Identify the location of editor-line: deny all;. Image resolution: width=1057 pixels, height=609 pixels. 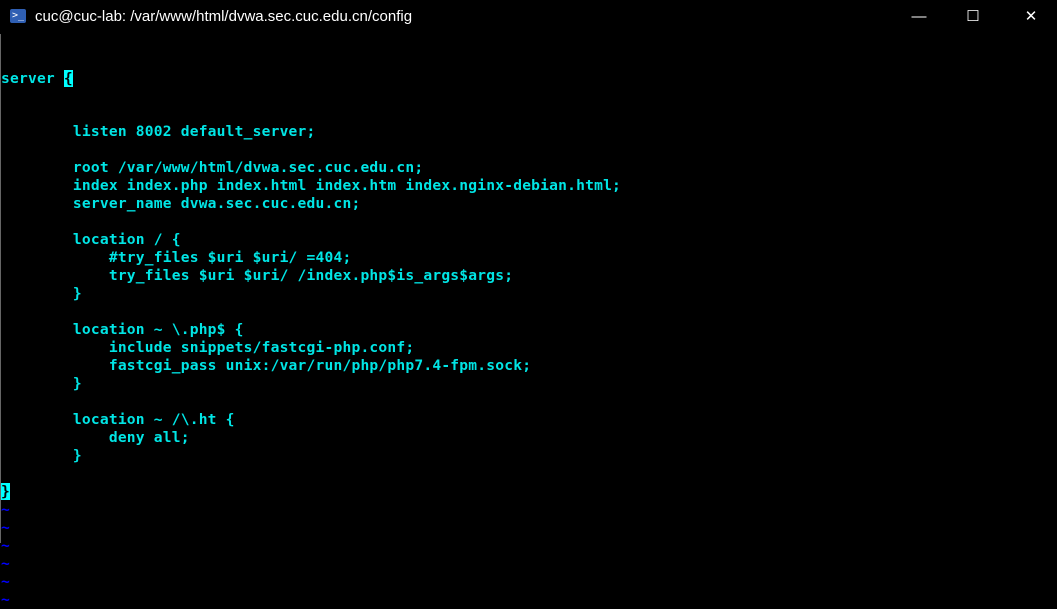
(95, 437).